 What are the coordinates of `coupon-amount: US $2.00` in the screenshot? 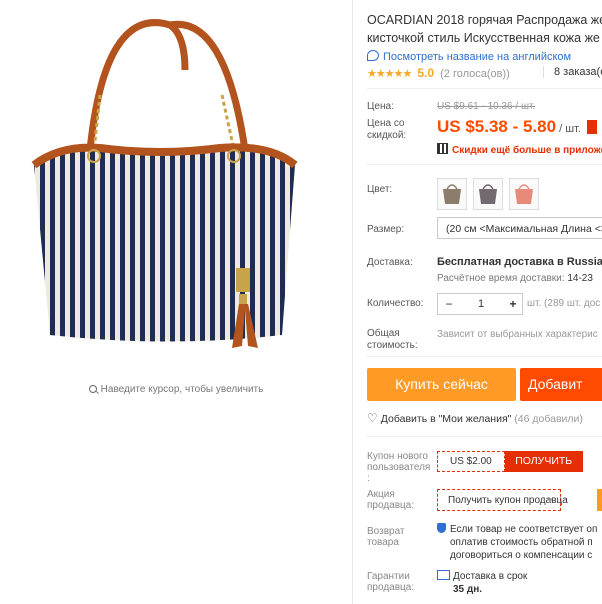 It's located at (471, 461).